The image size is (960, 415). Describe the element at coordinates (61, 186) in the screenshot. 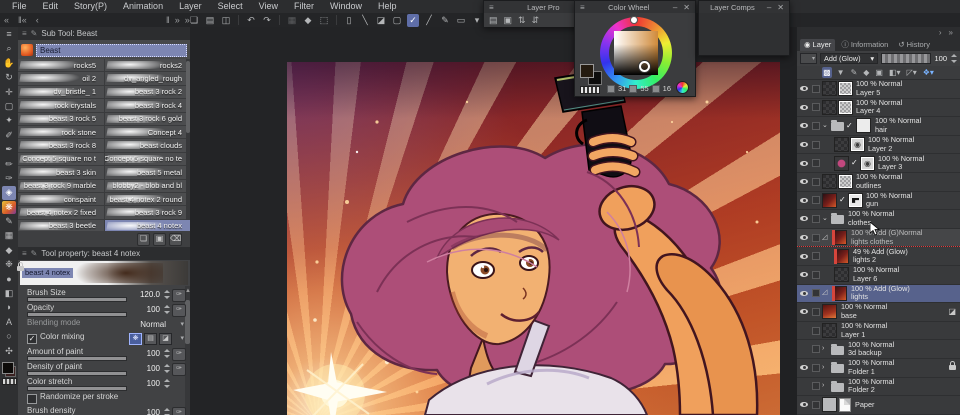

I see `brush-item-left: beast 3 rock 9 marble` at that location.